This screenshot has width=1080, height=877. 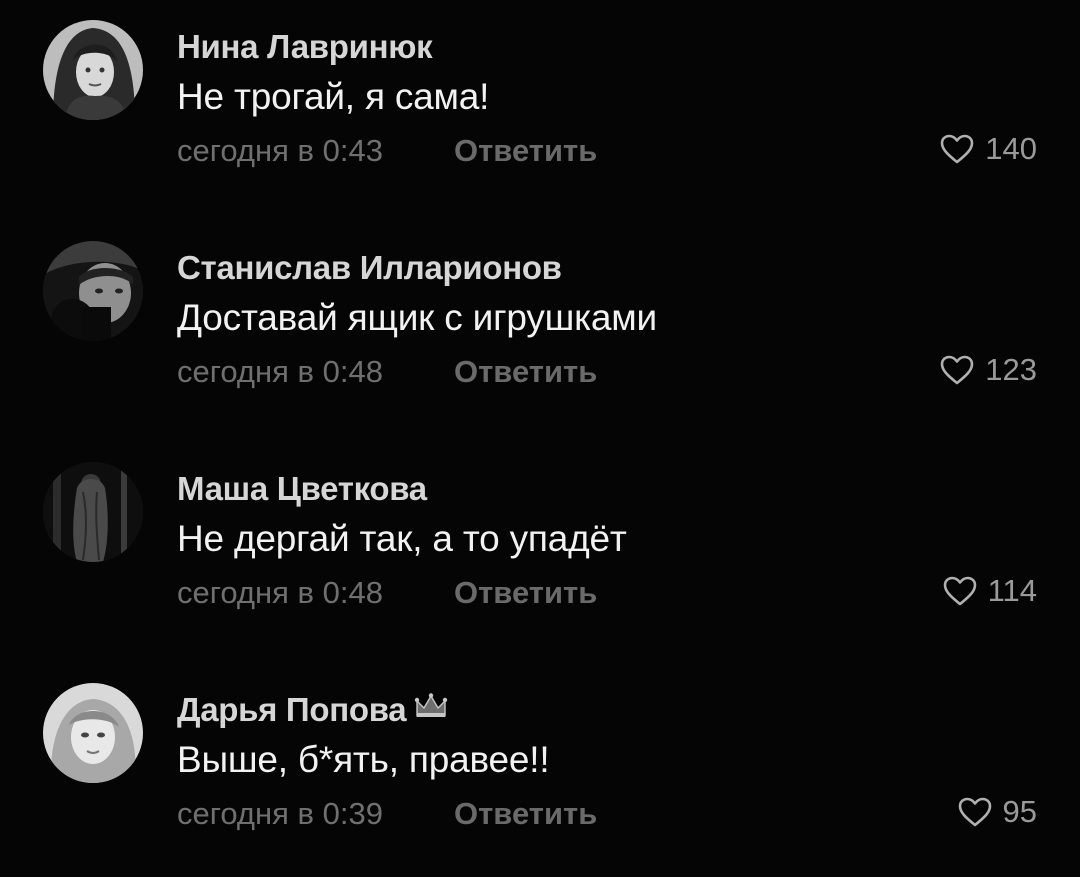 What do you see at coordinates (1011, 148) in the screenshot?
I see `like-count: 140` at bounding box center [1011, 148].